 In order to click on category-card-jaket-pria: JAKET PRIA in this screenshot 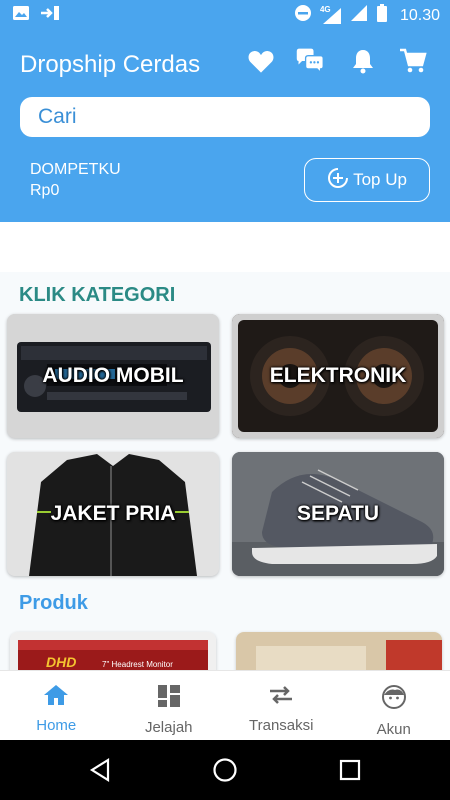, I will do `click(113, 514)`.